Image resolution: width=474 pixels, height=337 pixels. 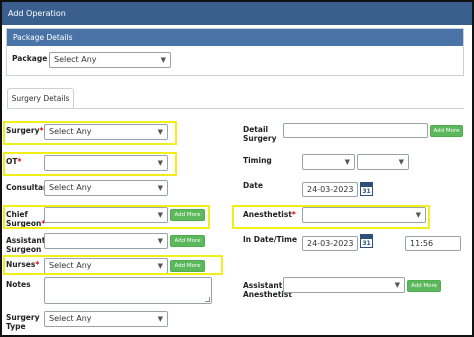 I want to click on highlight-box-ot, so click(x=90, y=164).